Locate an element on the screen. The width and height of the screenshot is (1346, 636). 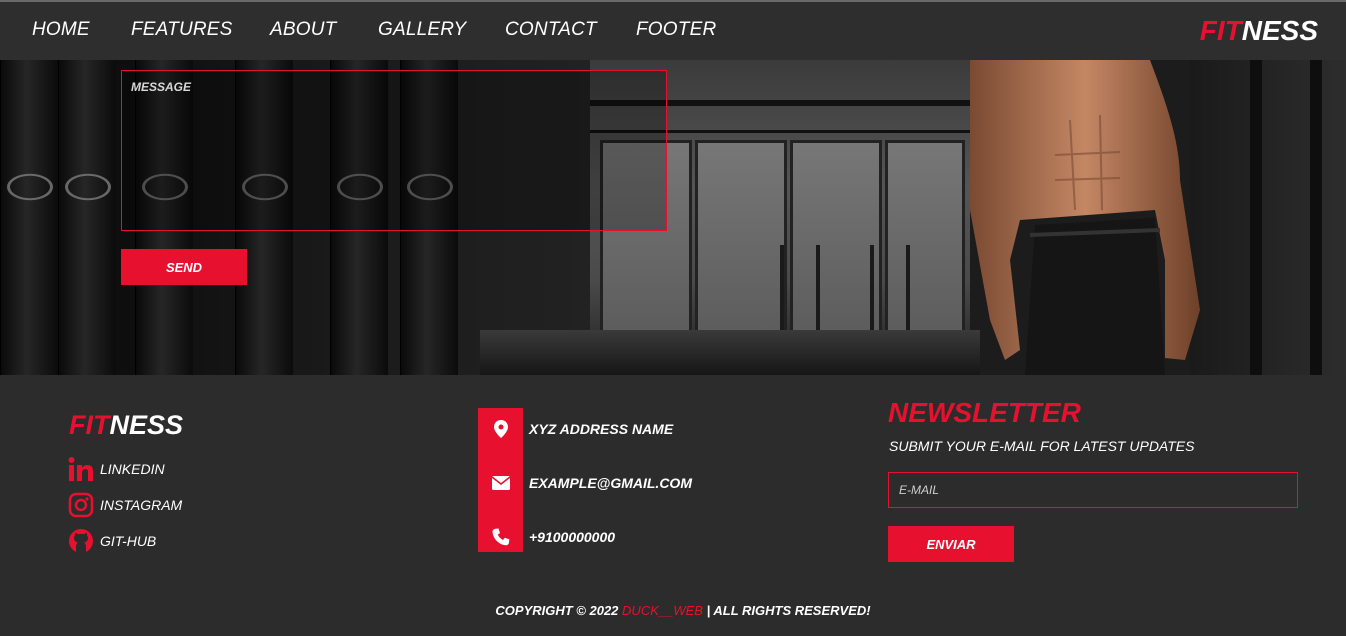
gym-rack-background is located at coordinates (1268, 217).